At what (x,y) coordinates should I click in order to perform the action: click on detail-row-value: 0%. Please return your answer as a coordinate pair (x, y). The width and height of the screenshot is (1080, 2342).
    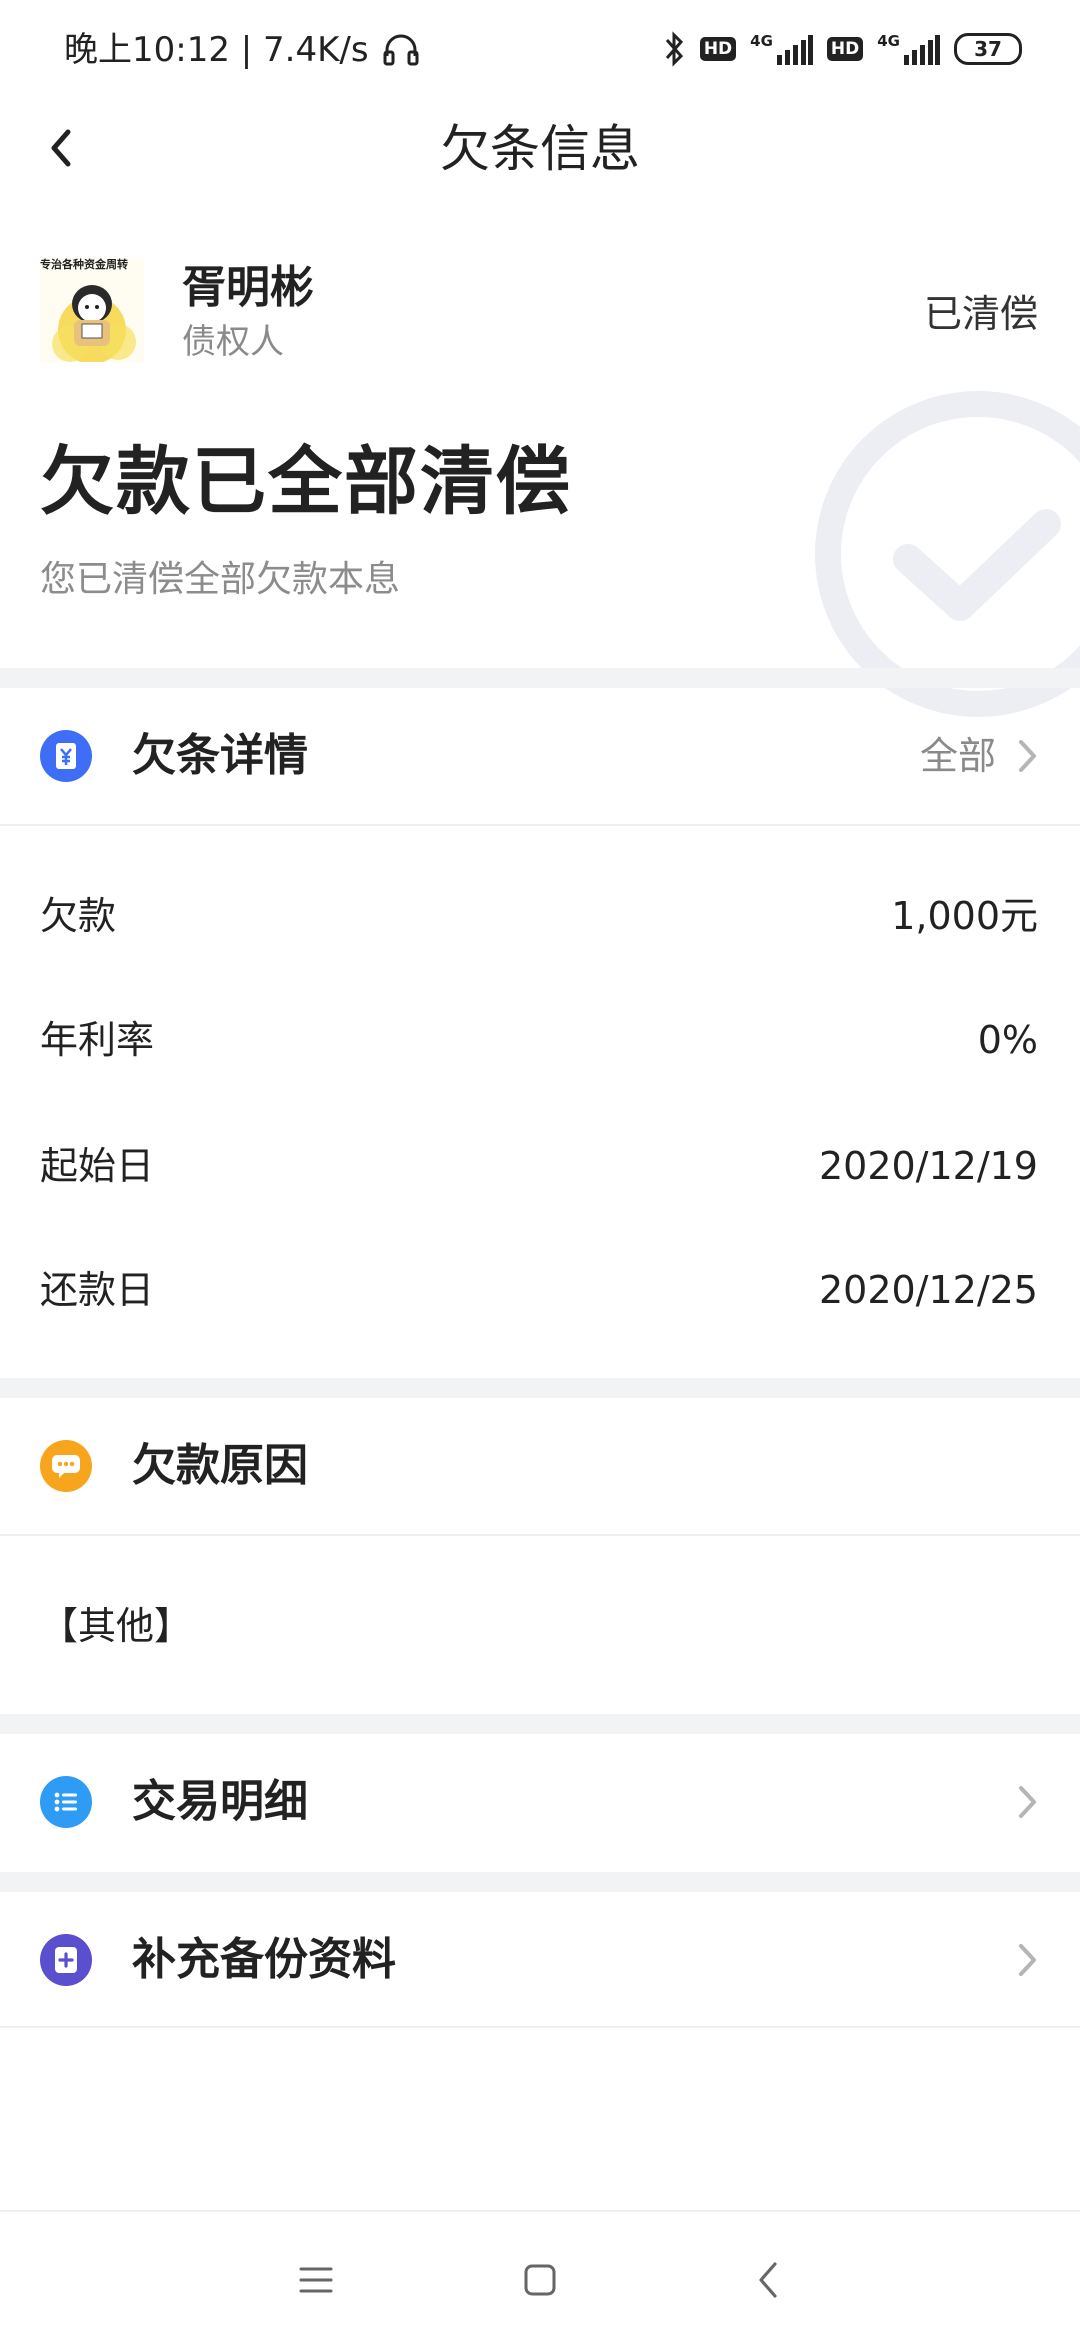
    Looking at the image, I should click on (1007, 1040).